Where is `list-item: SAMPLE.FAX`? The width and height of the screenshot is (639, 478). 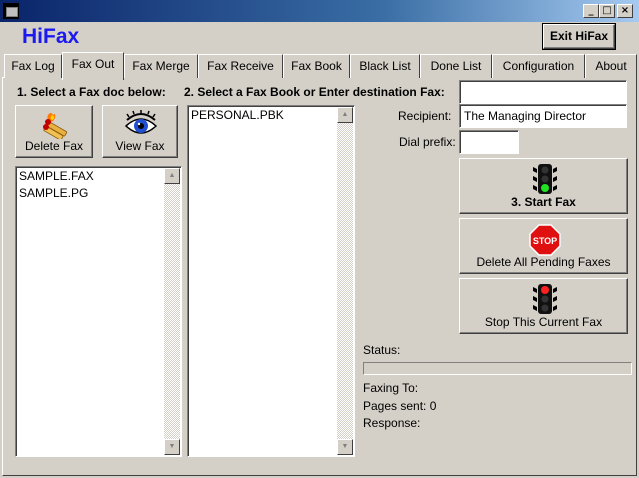 list-item: SAMPLE.FAX is located at coordinates (56, 176).